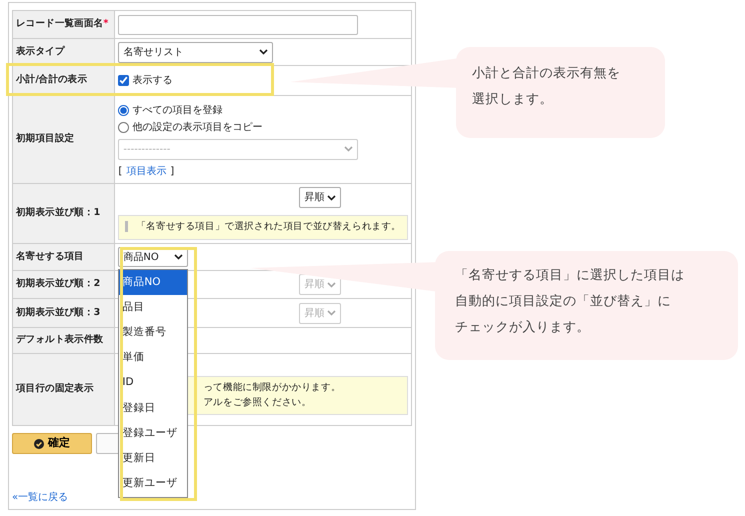  What do you see at coordinates (120, 171) in the screenshot?
I see `bracket: [` at bounding box center [120, 171].